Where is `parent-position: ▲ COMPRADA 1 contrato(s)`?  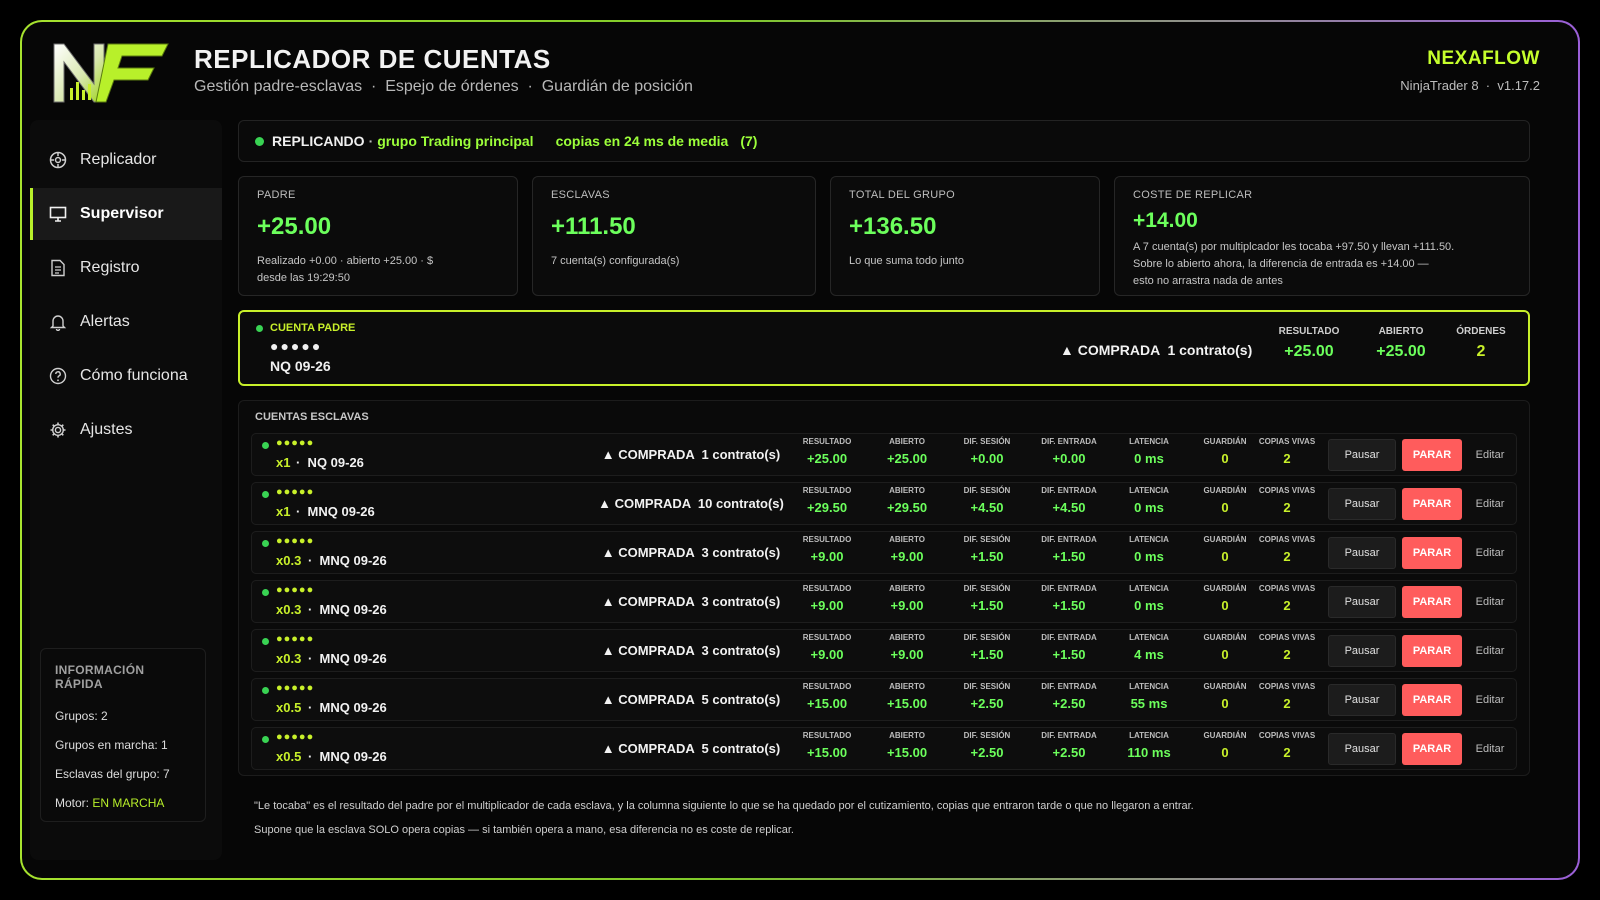
parent-position: ▲ COMPRADA 1 contrato(s) is located at coordinates (1156, 350).